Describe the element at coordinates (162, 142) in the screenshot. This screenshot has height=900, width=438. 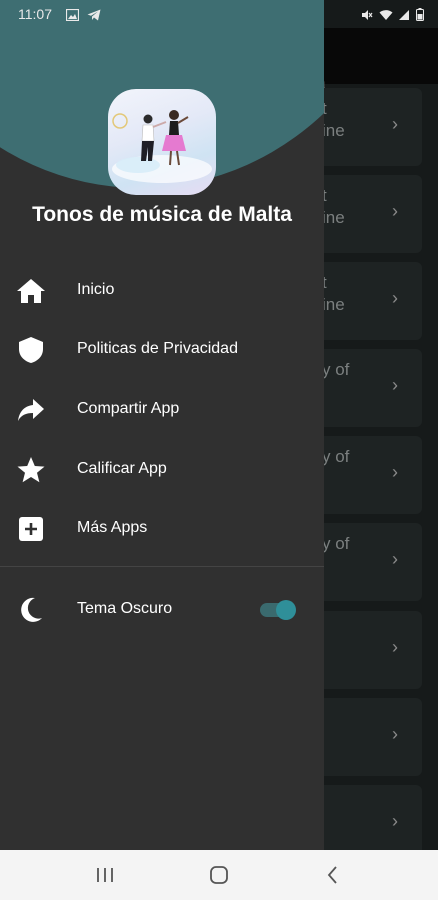
I see `app-logo` at that location.